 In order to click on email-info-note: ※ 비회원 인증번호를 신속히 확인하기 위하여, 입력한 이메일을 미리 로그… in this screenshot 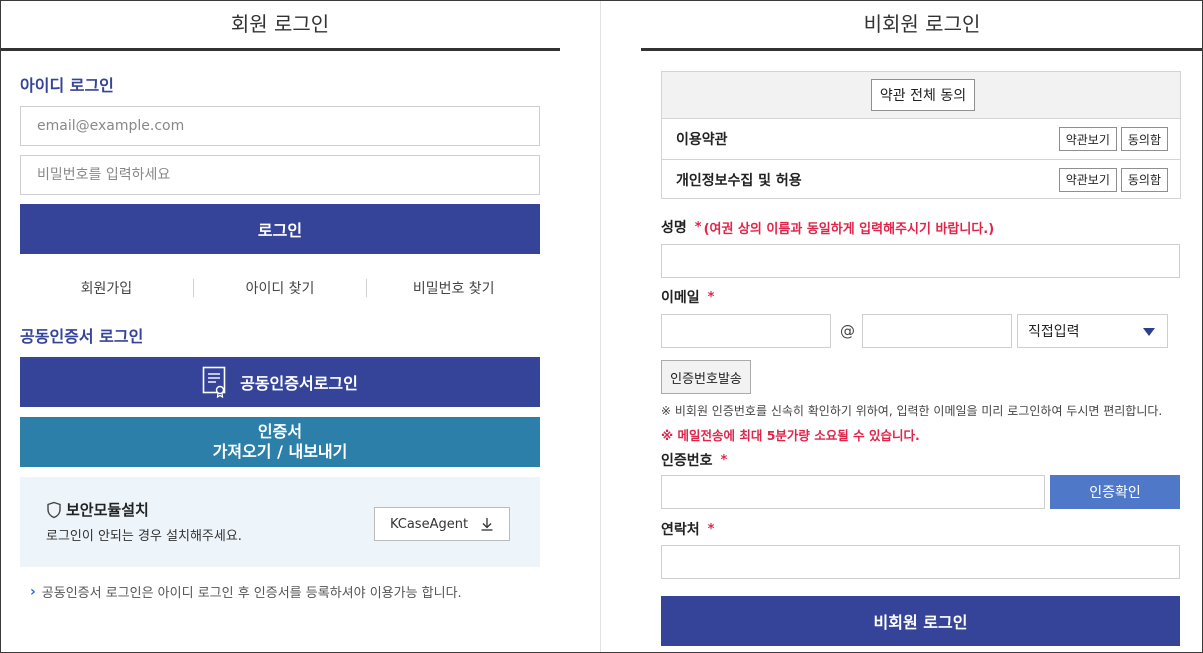, I will do `click(912, 411)`.